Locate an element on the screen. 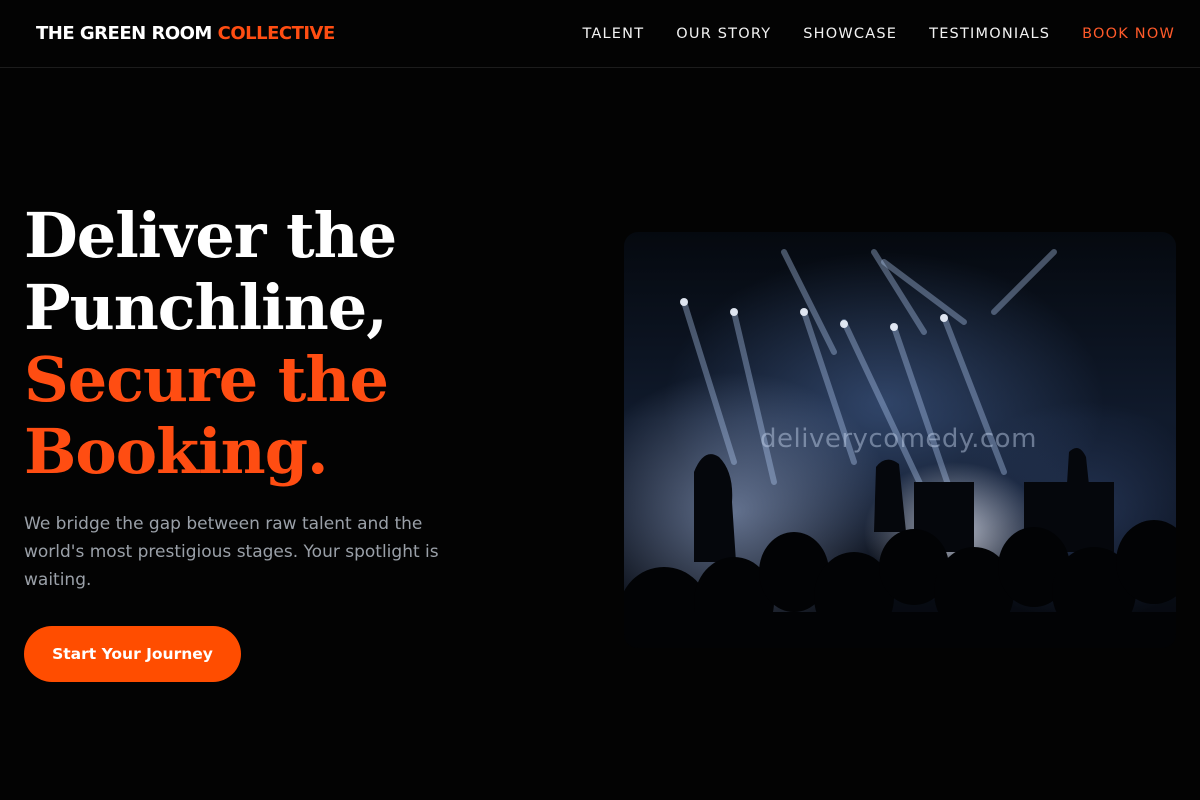  hero-title-line-2: Punchline, is located at coordinates (206, 307).